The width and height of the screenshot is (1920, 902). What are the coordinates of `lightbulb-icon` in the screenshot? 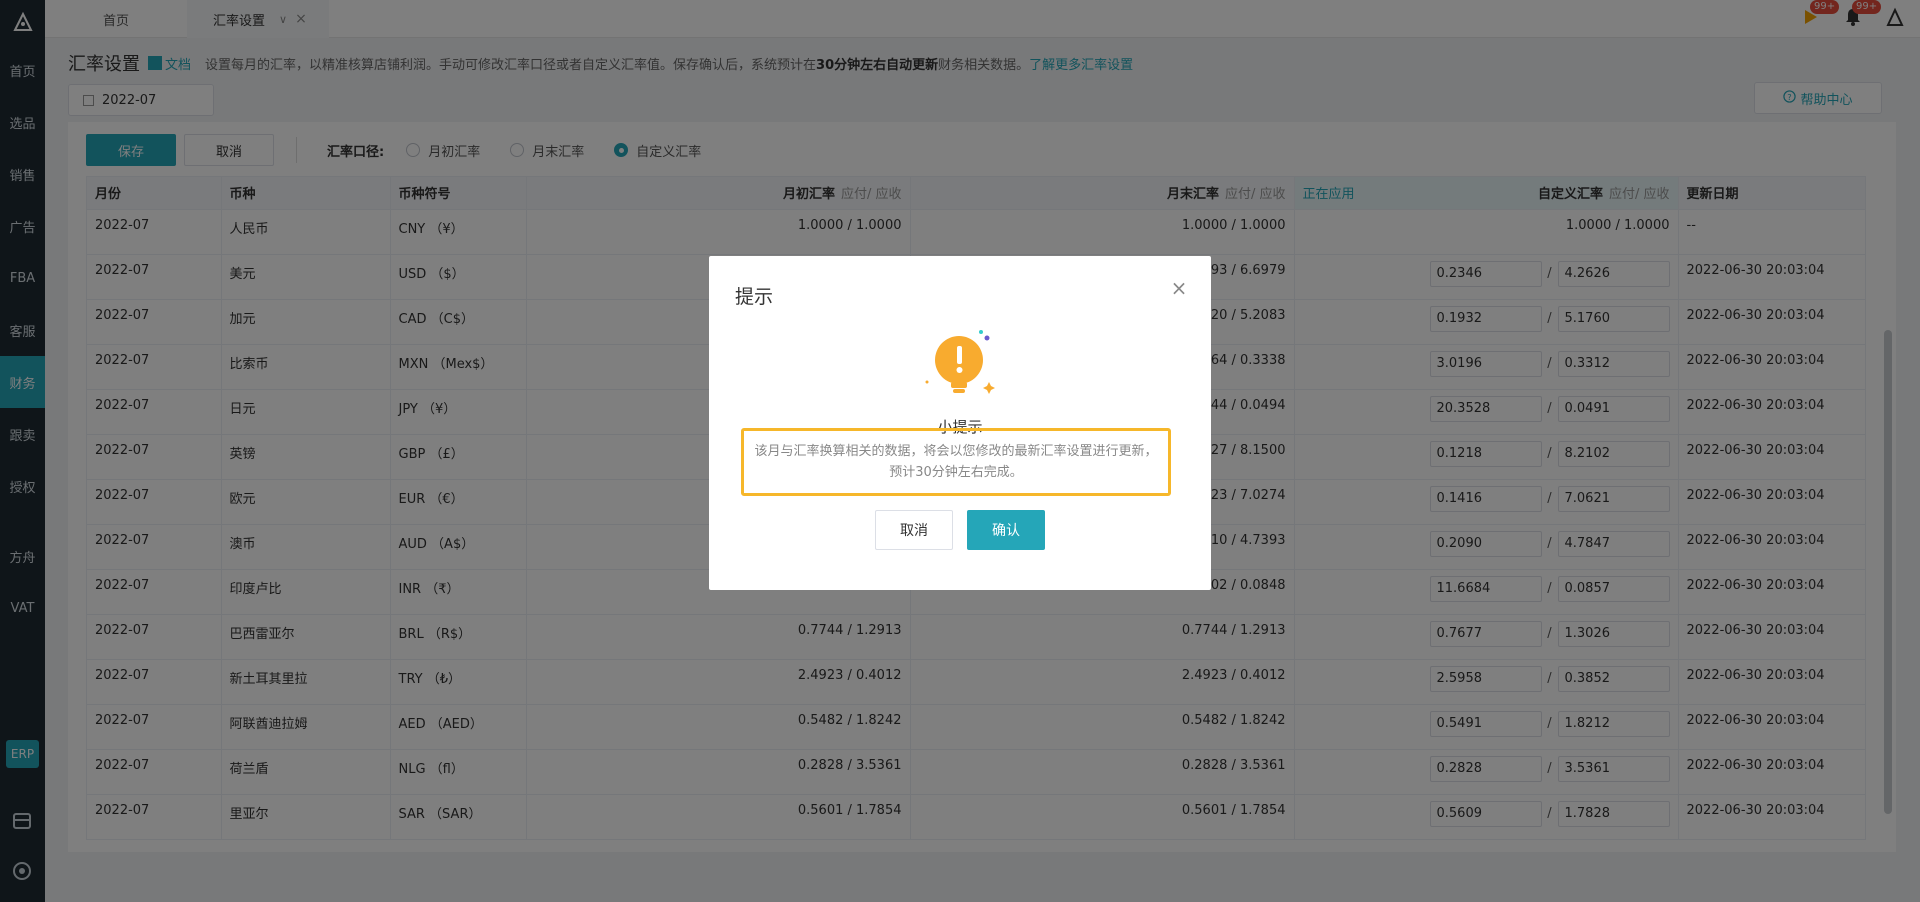 It's located at (961, 366).